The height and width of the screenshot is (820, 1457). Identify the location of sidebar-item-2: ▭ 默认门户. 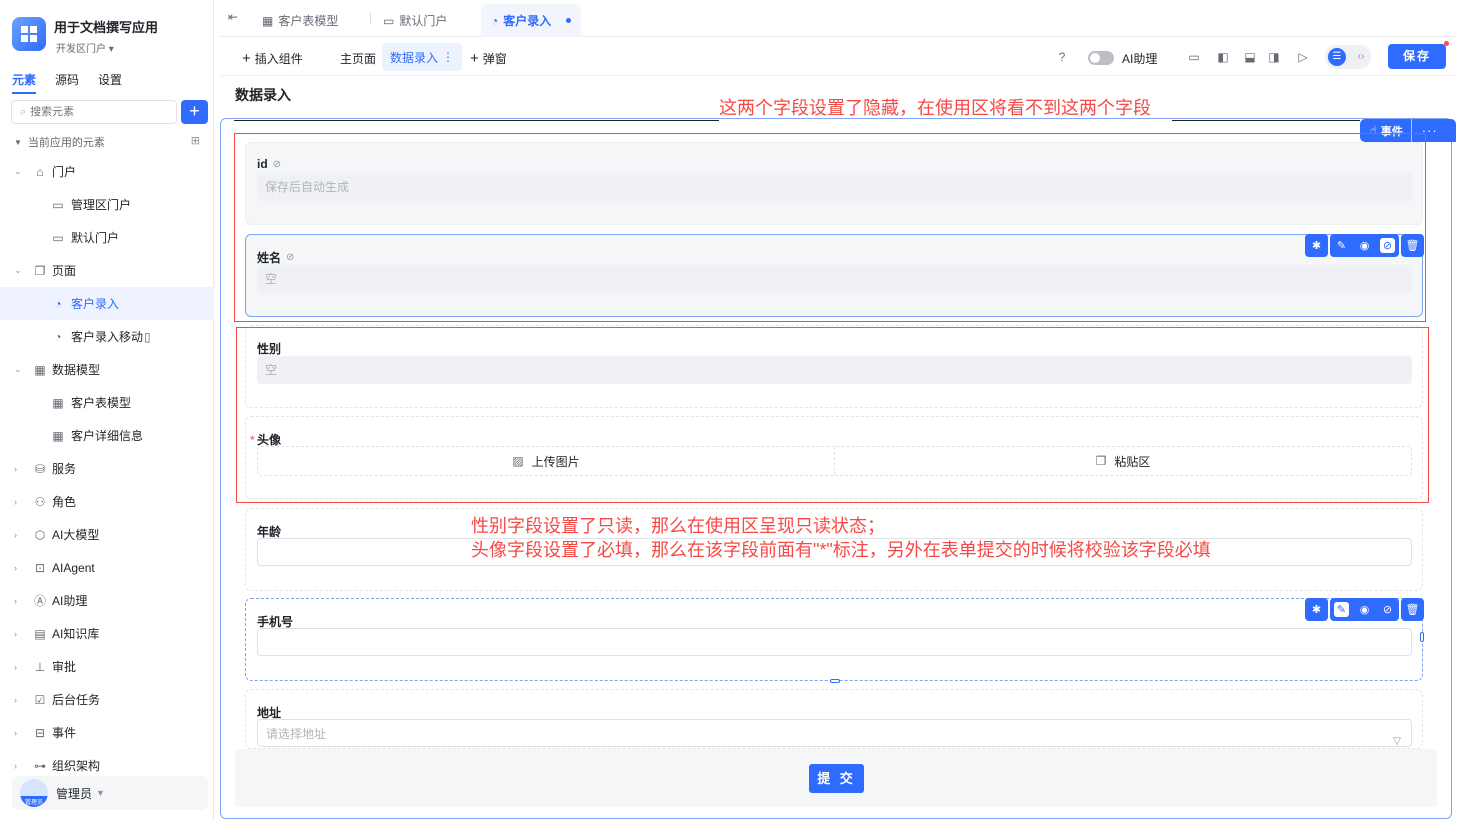
(107, 237).